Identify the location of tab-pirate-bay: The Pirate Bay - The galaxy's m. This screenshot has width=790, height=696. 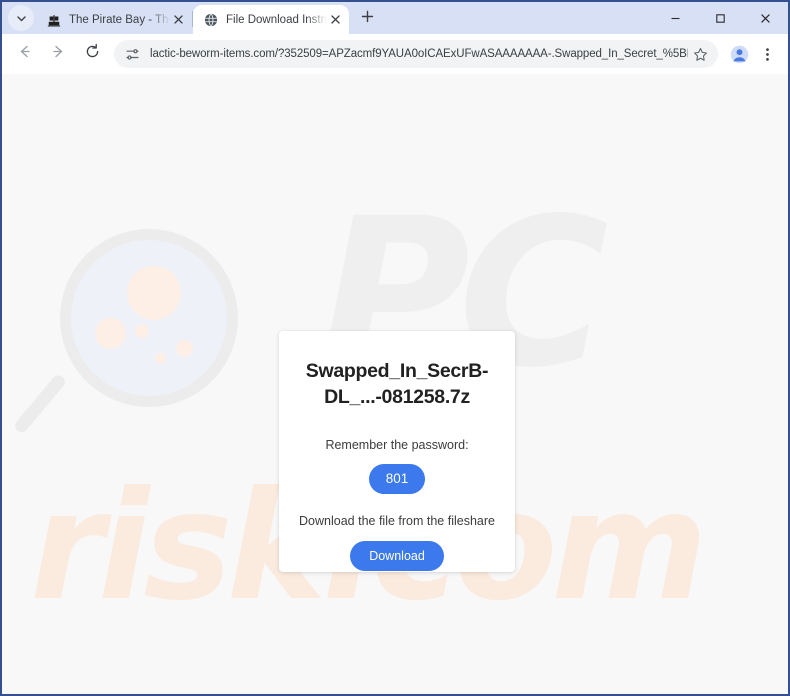
(114, 19).